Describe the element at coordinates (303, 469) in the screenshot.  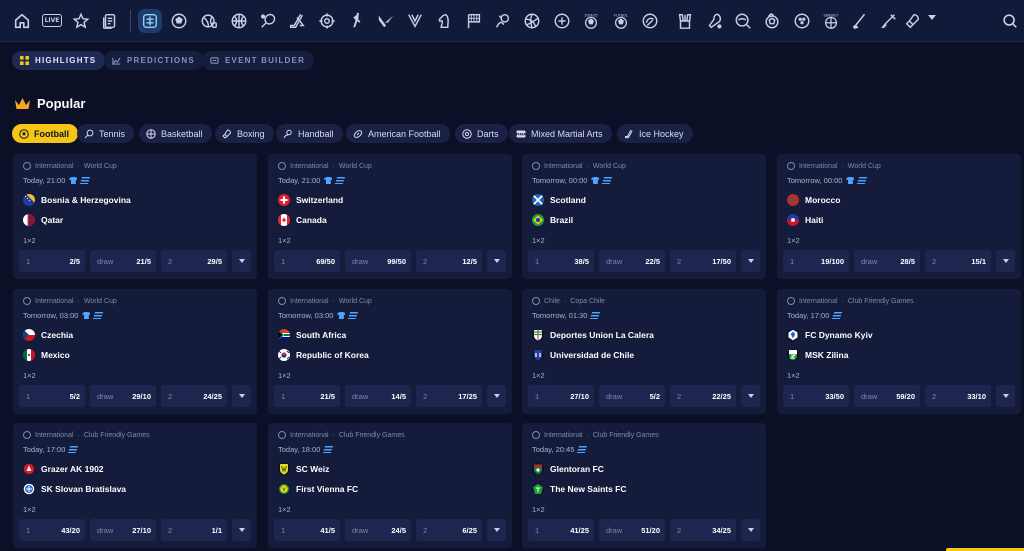
I see `team-home: SC Weiz` at that location.